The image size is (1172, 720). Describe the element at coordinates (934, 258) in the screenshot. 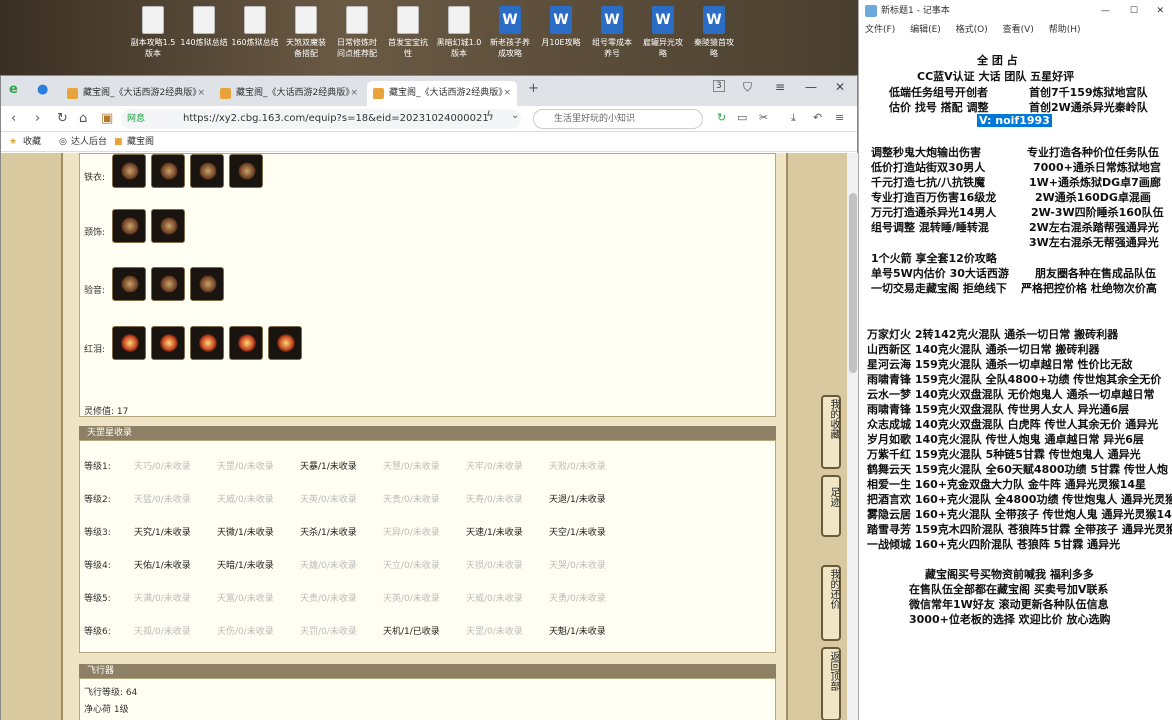

I see `notepad-line-text: 1个火箭 享全套12价攻略` at that location.